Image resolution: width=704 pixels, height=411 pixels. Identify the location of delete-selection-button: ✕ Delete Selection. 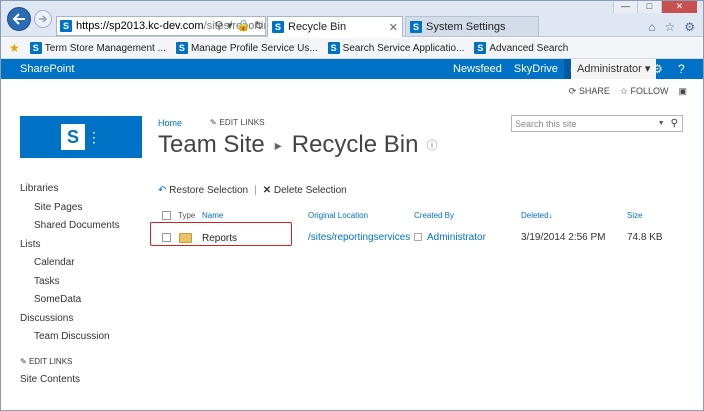
(305, 190).